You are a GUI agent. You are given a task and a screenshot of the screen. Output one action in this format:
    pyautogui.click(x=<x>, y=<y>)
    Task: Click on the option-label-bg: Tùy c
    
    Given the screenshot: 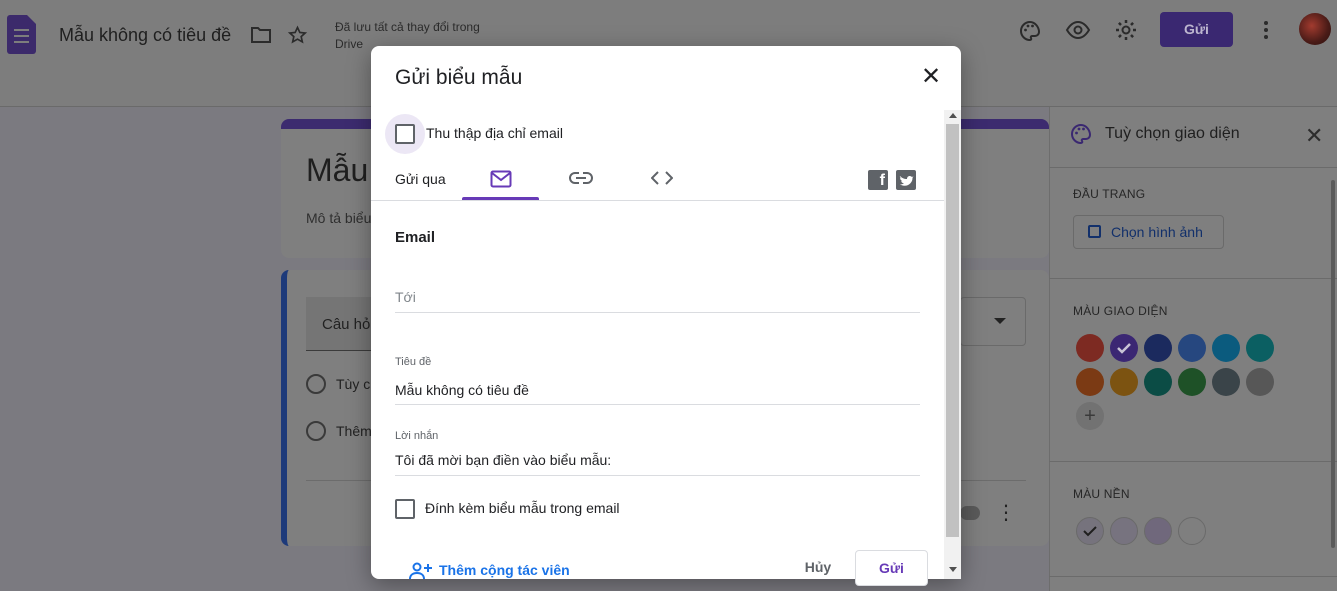 What is the action you would take?
    pyautogui.click(x=353, y=384)
    